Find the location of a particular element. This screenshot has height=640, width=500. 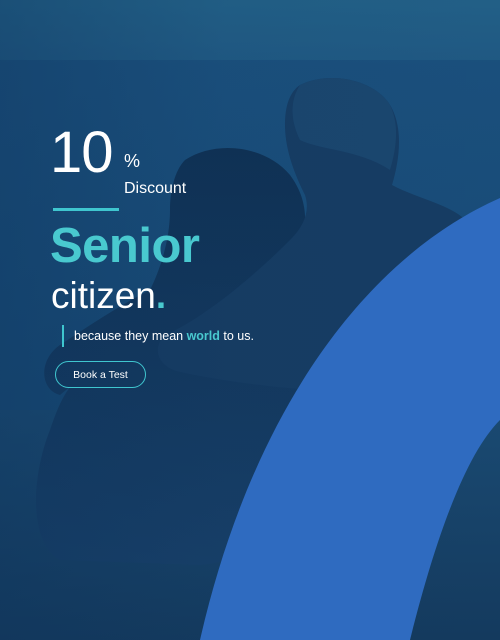

headline-citizen-text: citizen is located at coordinates (103, 295).